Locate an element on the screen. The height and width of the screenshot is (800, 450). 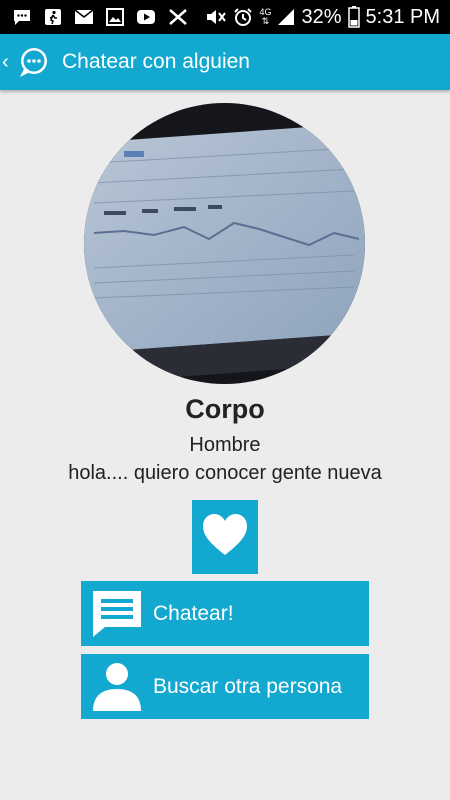
profile-name: Corpo is located at coordinates (225, 409).